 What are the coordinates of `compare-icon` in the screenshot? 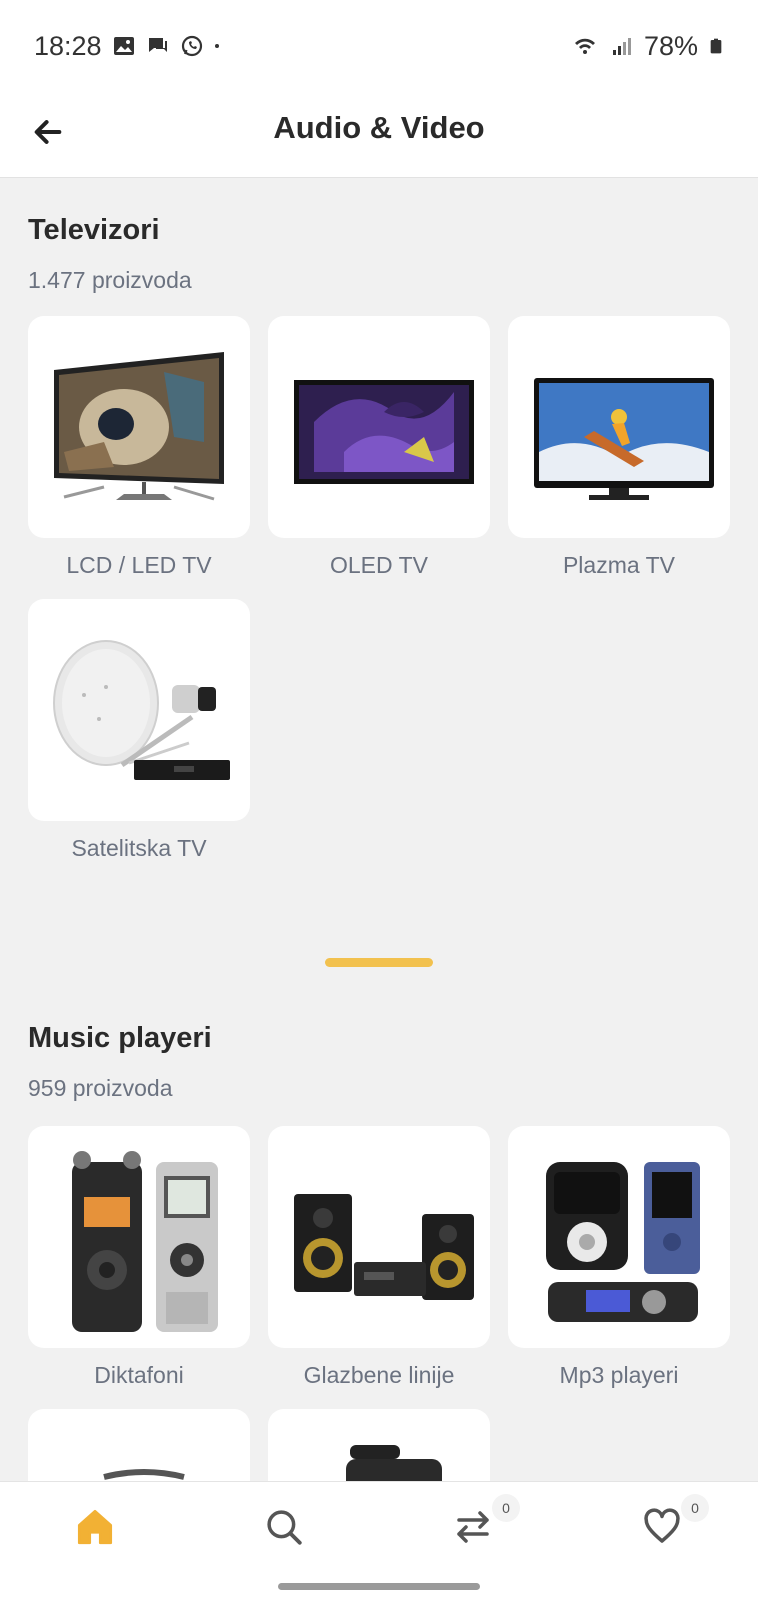 It's located at (473, 1527).